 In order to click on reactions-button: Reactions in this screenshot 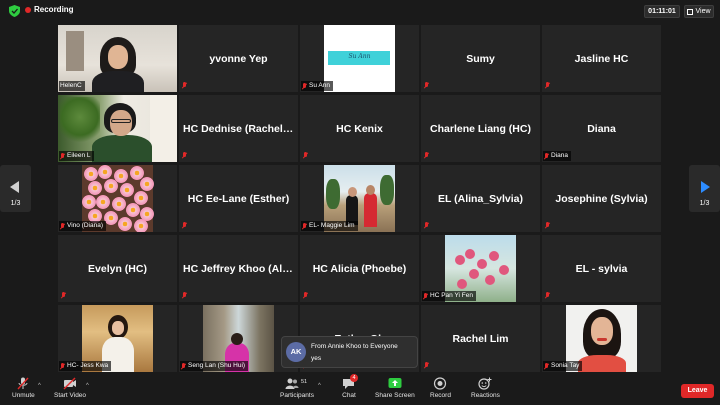, I will do `click(485, 388)`.